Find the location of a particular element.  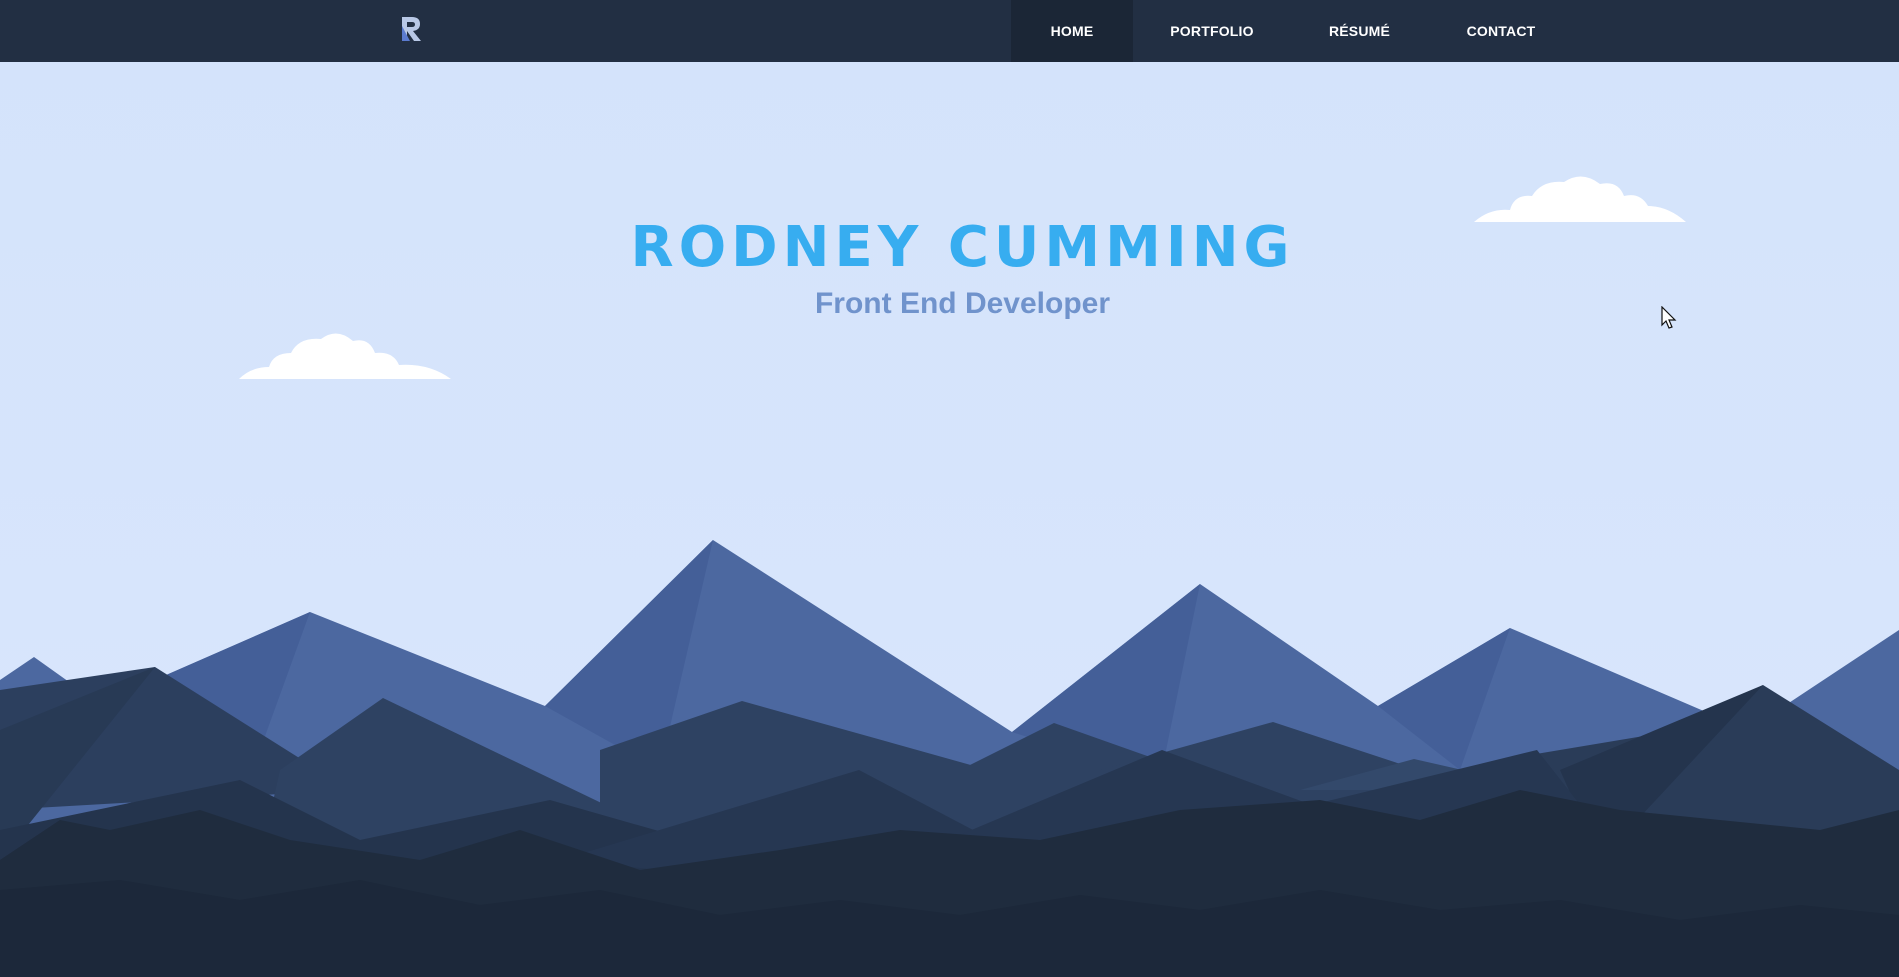

cloud-icon is located at coordinates (345, 352).